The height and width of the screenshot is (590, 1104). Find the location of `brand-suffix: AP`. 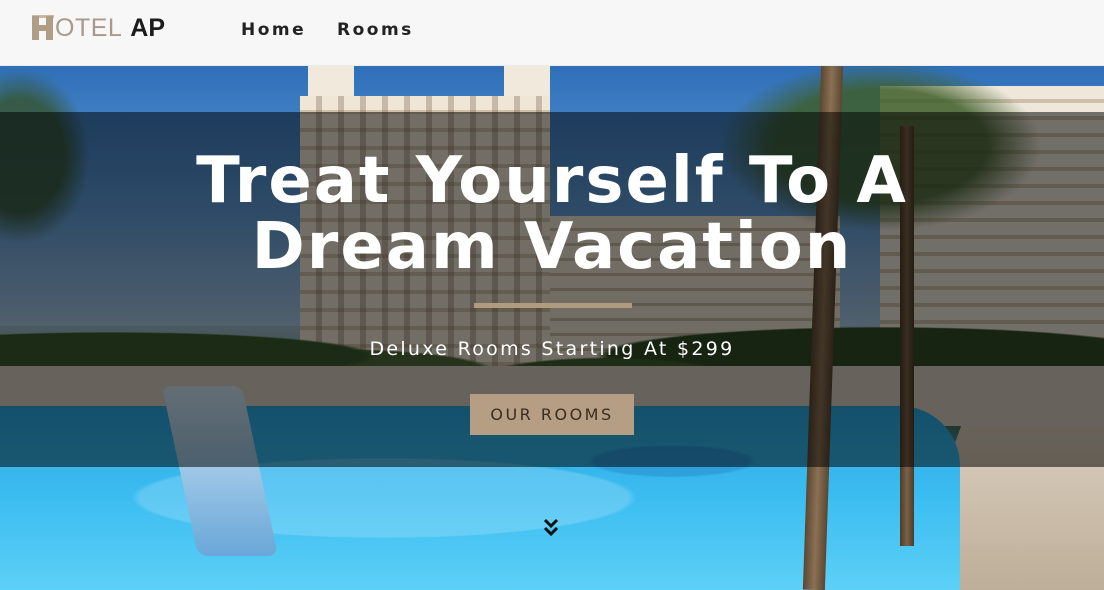

brand-suffix: AP is located at coordinates (148, 27).